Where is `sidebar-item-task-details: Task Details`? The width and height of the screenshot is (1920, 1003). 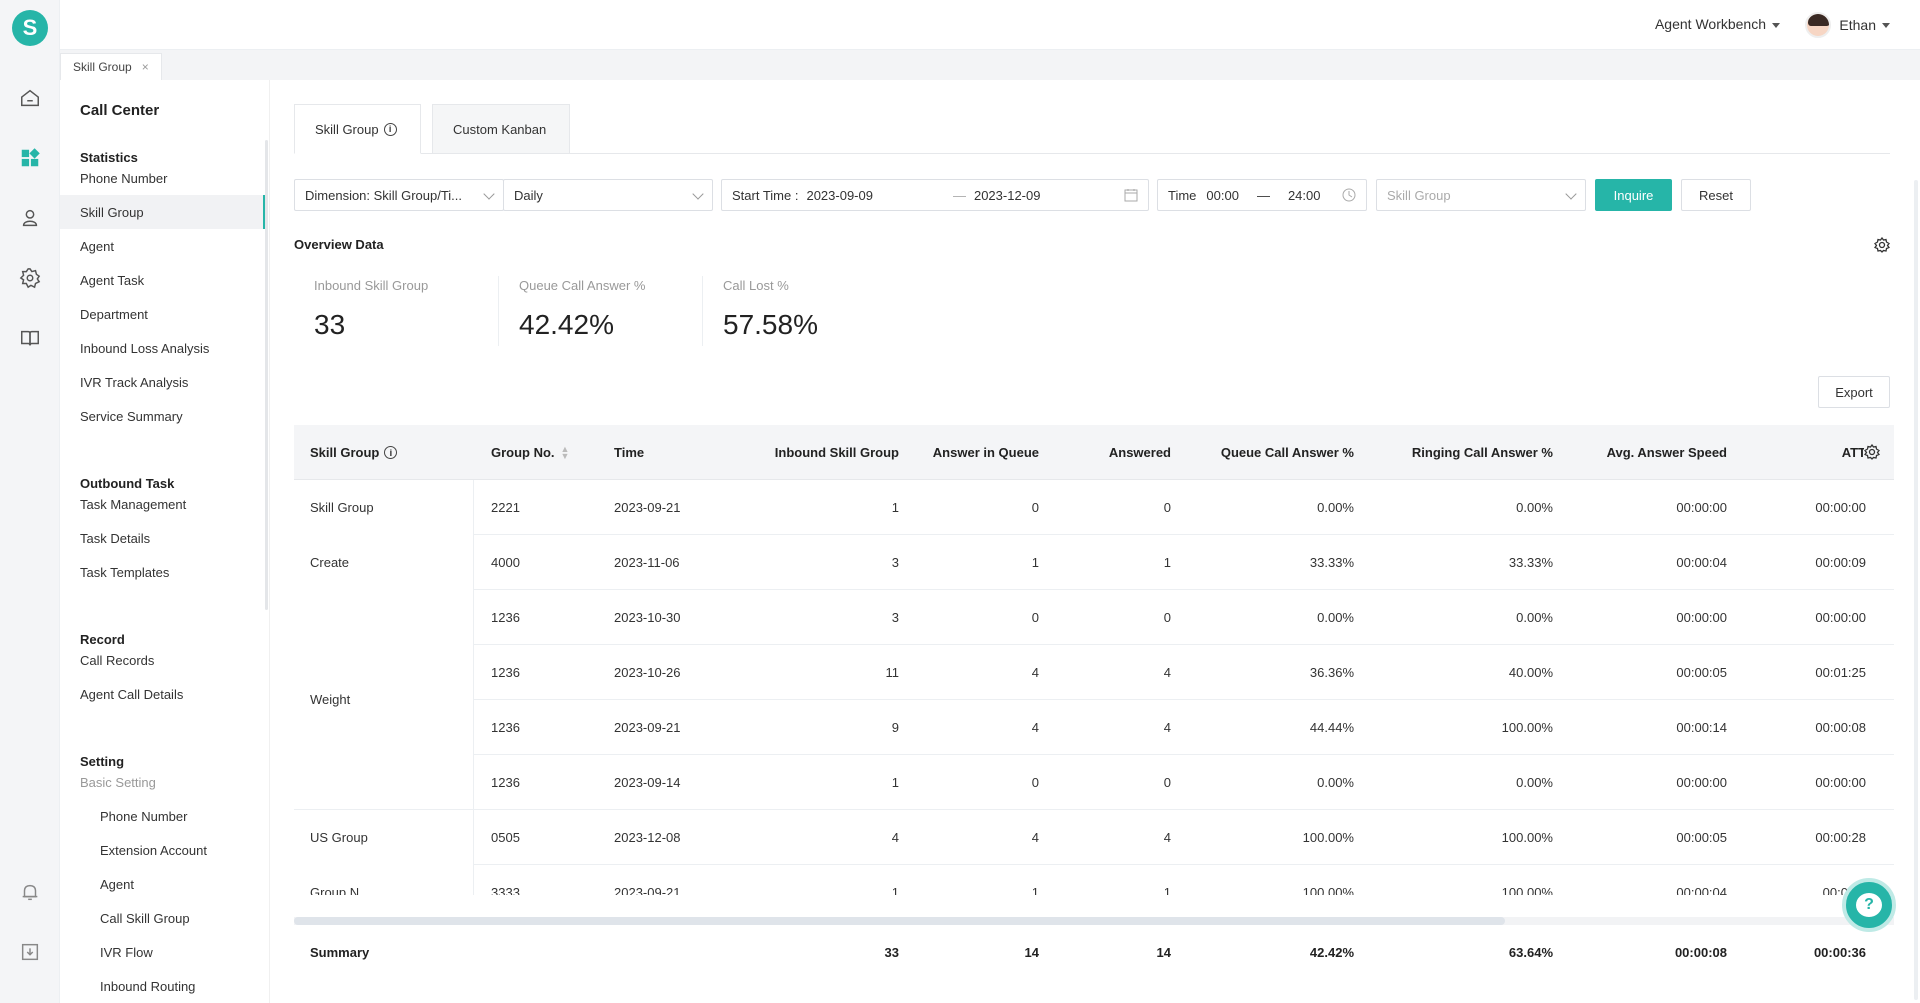 sidebar-item-task-details: Task Details is located at coordinates (162, 538).